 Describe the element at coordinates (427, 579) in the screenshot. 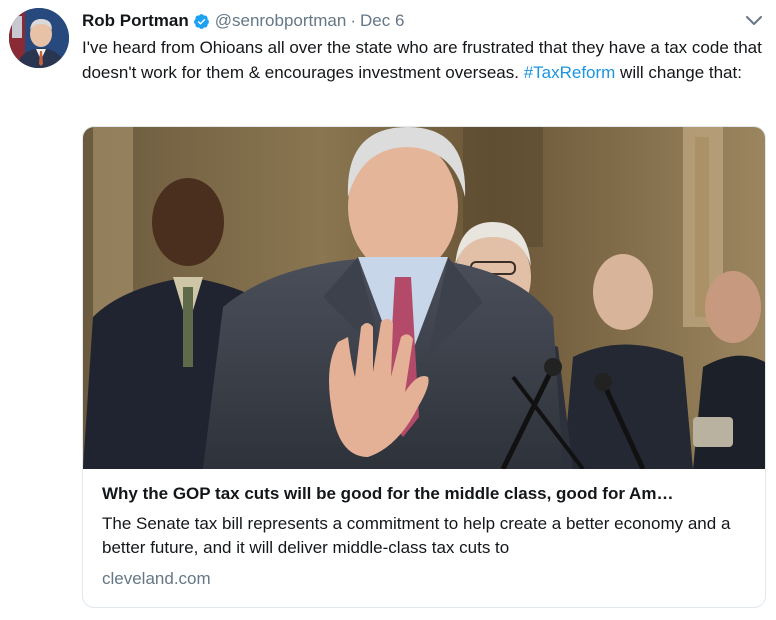

I see `card-domain: cleveland.com` at that location.